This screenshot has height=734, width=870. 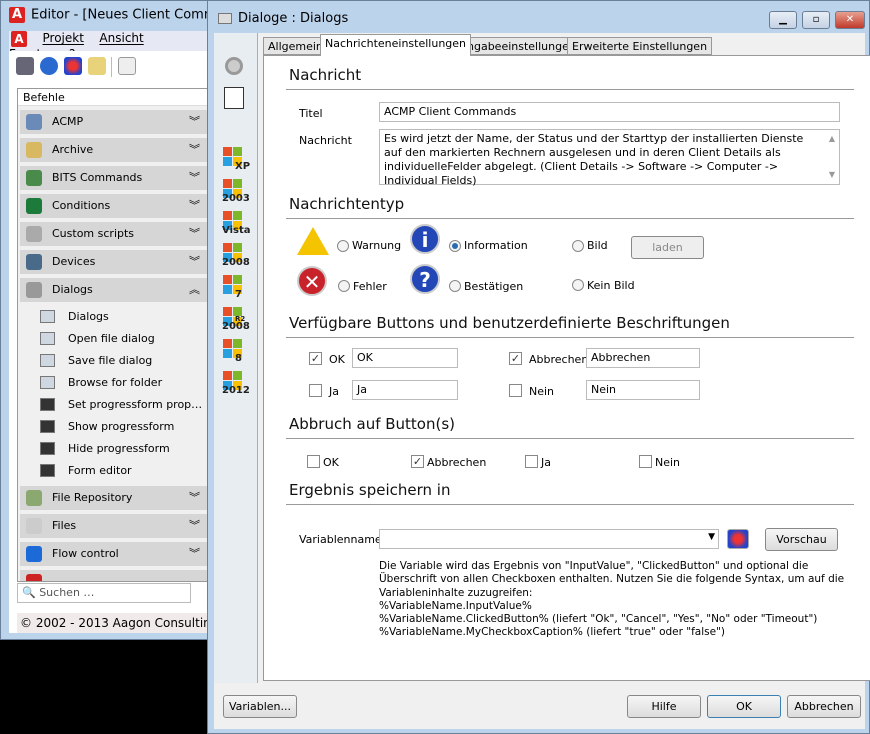 What do you see at coordinates (531, 461) in the screenshot?
I see `abbruch-checkbox-ja` at bounding box center [531, 461].